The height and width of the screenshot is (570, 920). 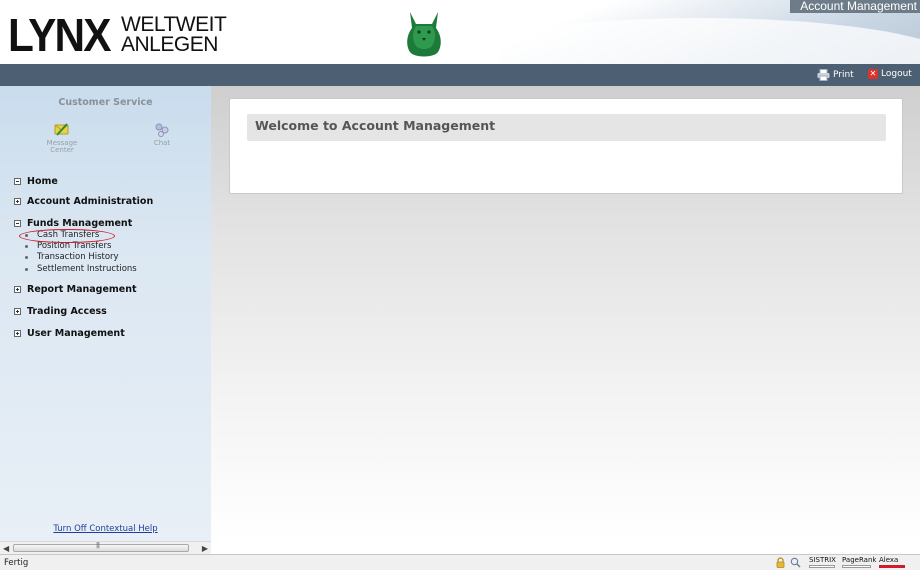 What do you see at coordinates (80, 223) in the screenshot?
I see `nav-item-label: Funds Management` at bounding box center [80, 223].